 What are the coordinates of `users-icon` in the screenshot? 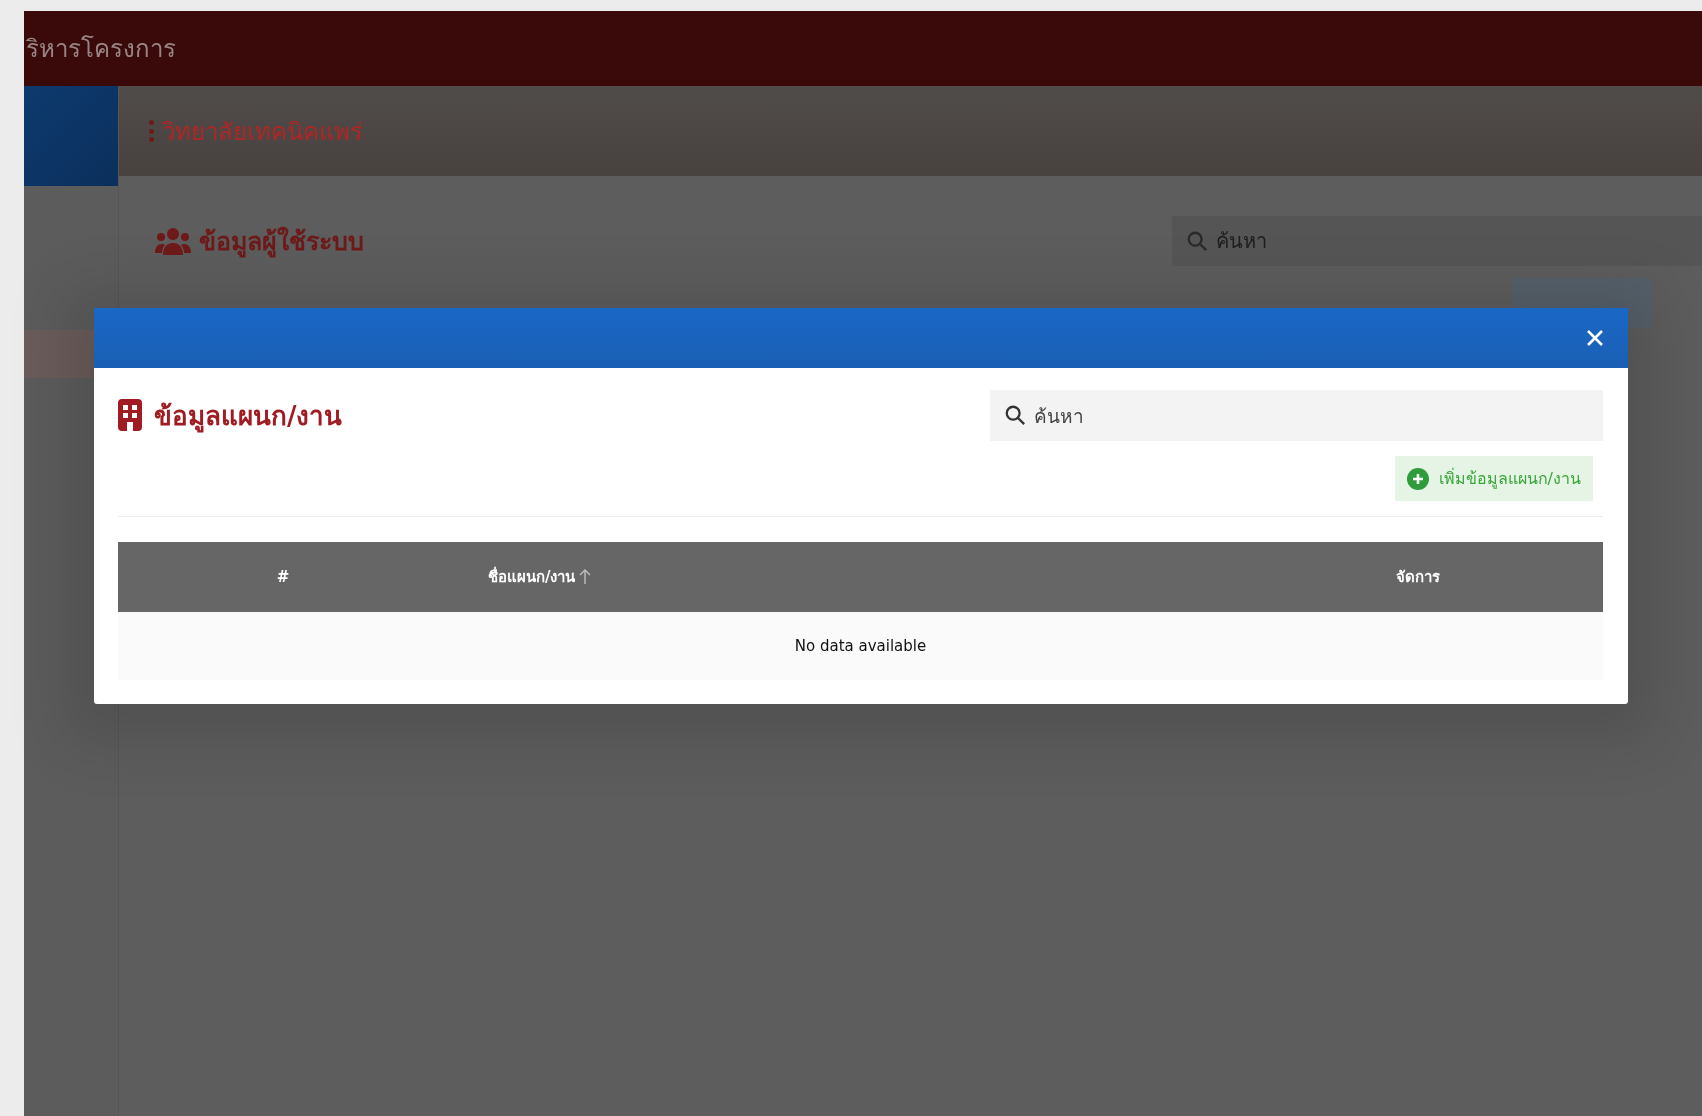 It's located at (173, 241).